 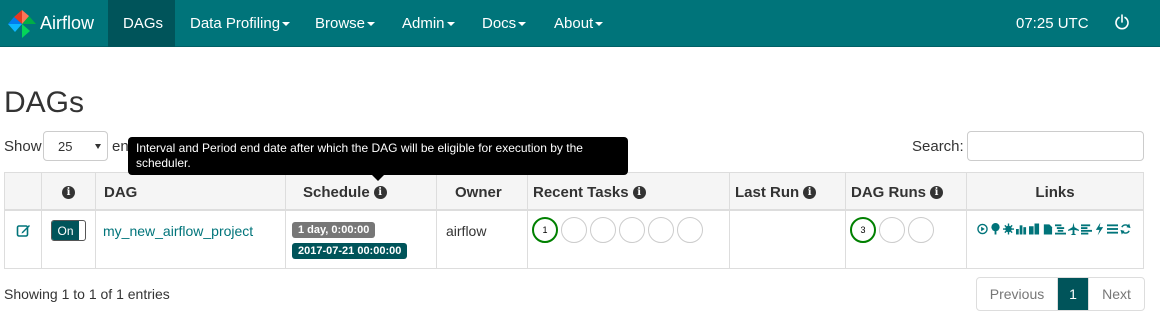 What do you see at coordinates (1055, 240) in the screenshot?
I see `table-row-links-cell` at bounding box center [1055, 240].